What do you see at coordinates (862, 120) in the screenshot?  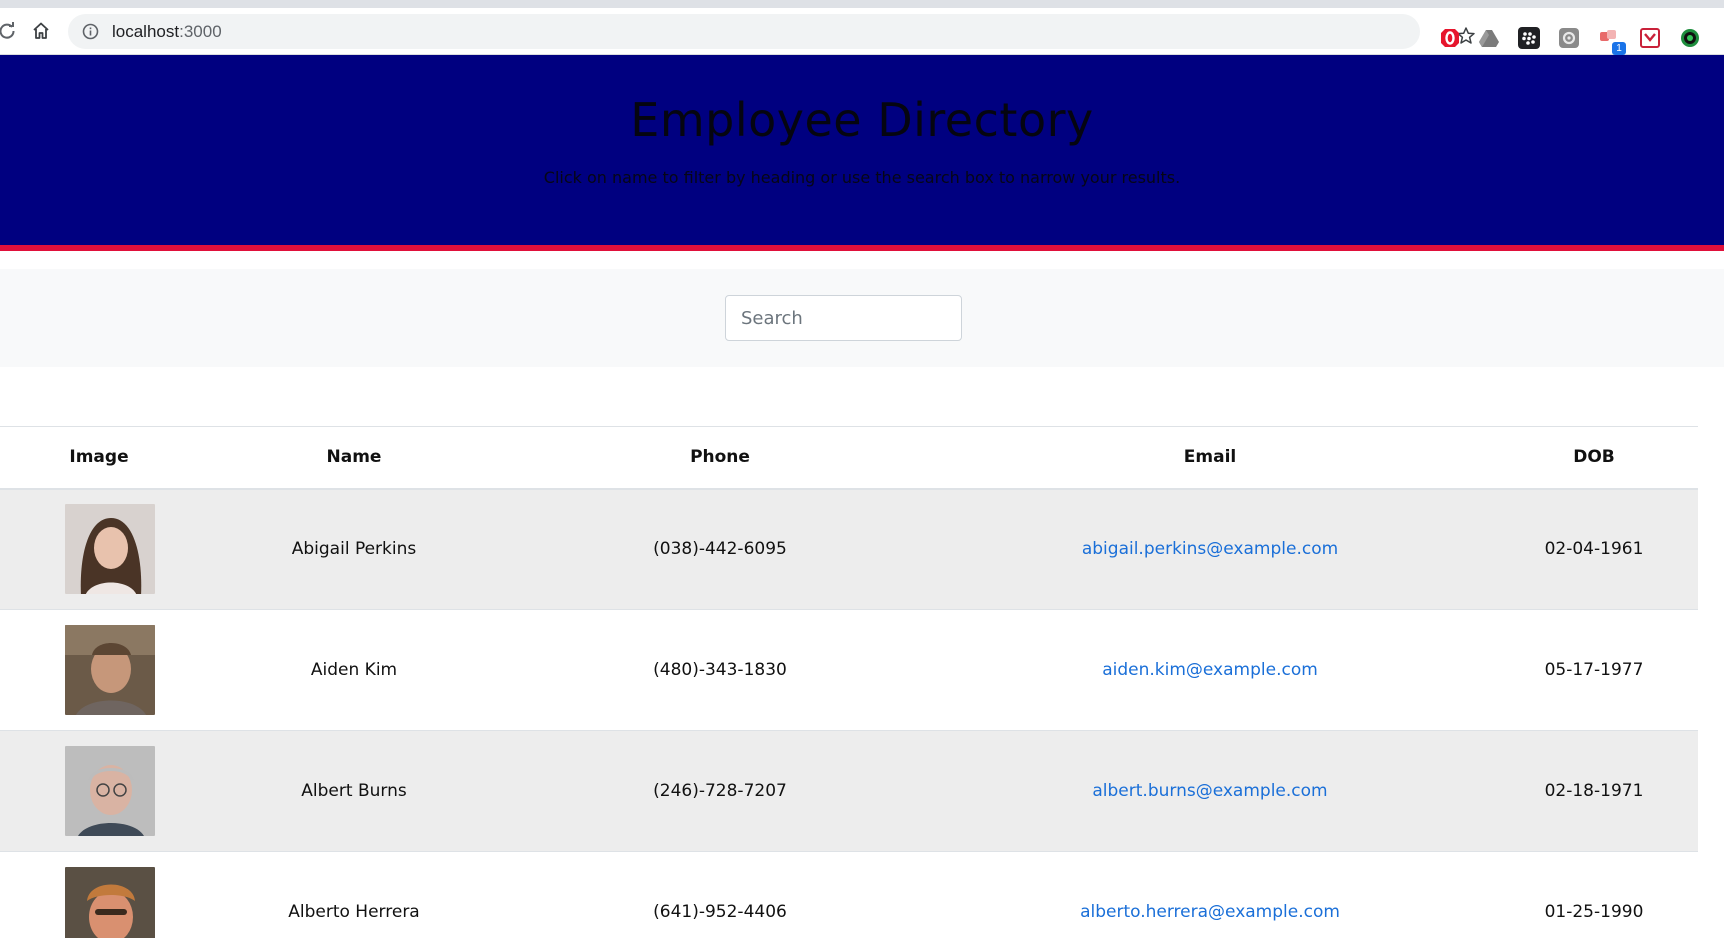 I see `page-title: Employee Directory` at bounding box center [862, 120].